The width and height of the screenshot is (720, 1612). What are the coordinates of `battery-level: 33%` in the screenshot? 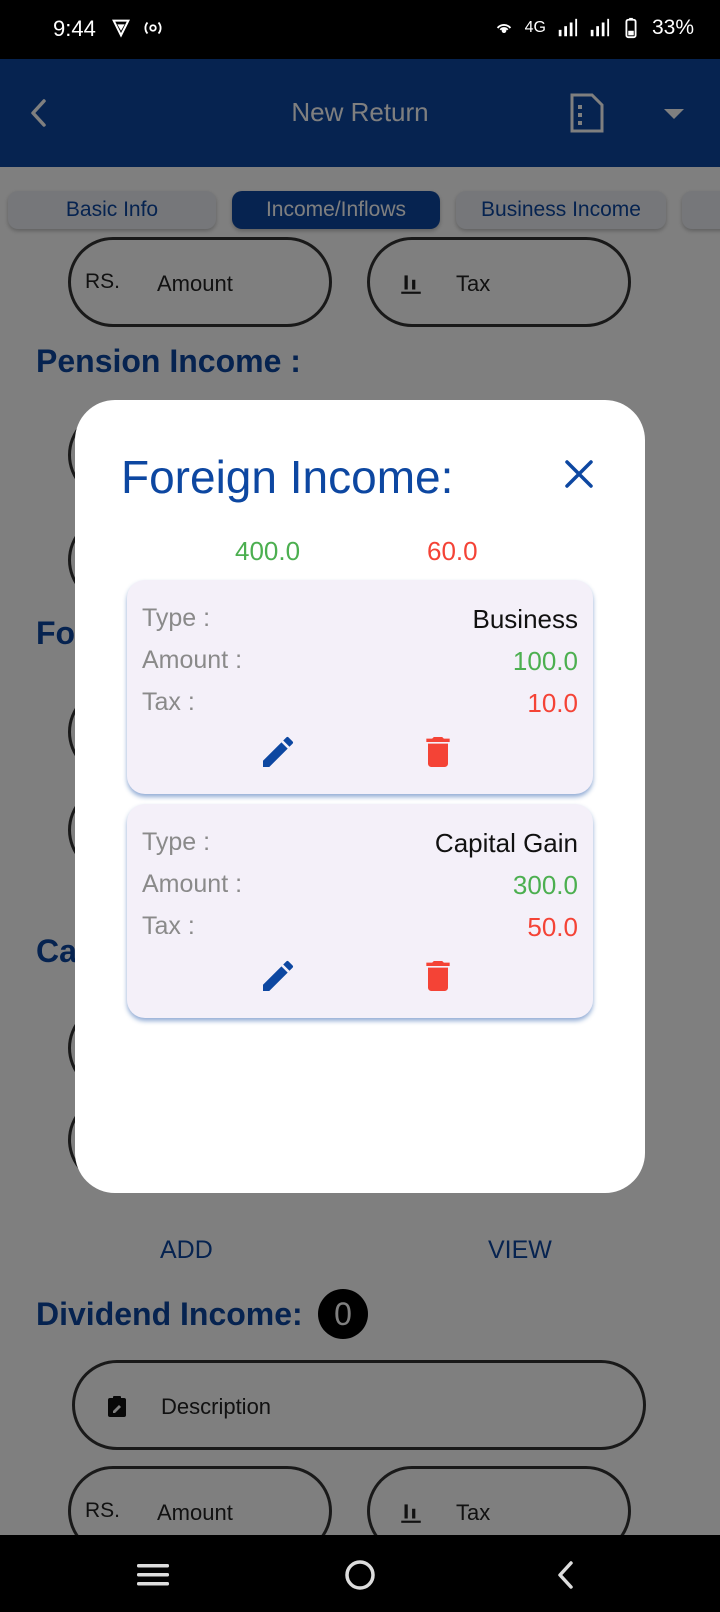 It's located at (672, 27).